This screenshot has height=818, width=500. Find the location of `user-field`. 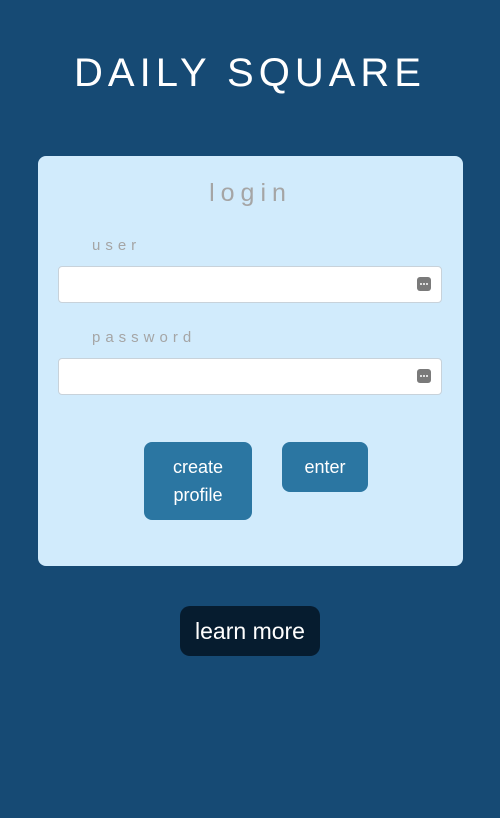

user-field is located at coordinates (250, 284).